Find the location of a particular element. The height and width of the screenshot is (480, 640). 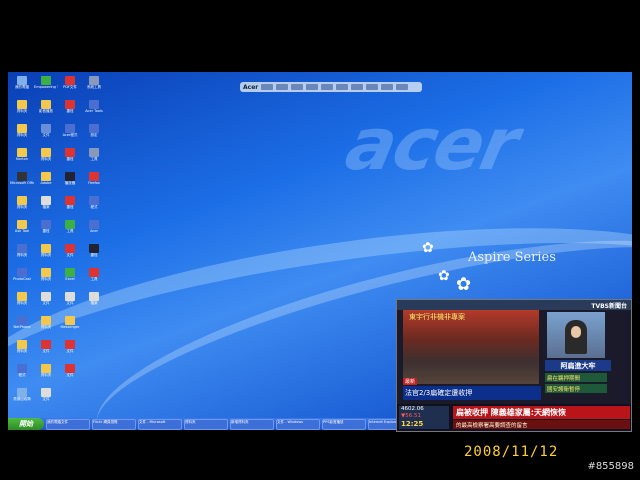

desktop-icon-label: Adobe is located at coordinates (46, 183).